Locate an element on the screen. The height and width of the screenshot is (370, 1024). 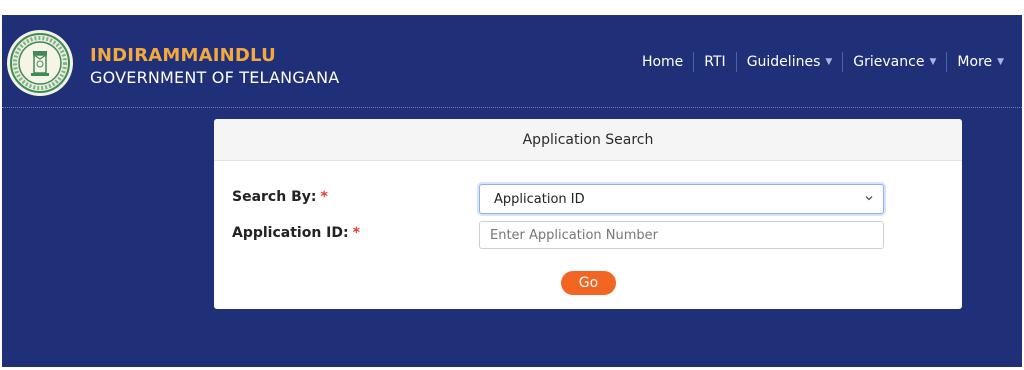
nav-more-label: More is located at coordinates (975, 62).